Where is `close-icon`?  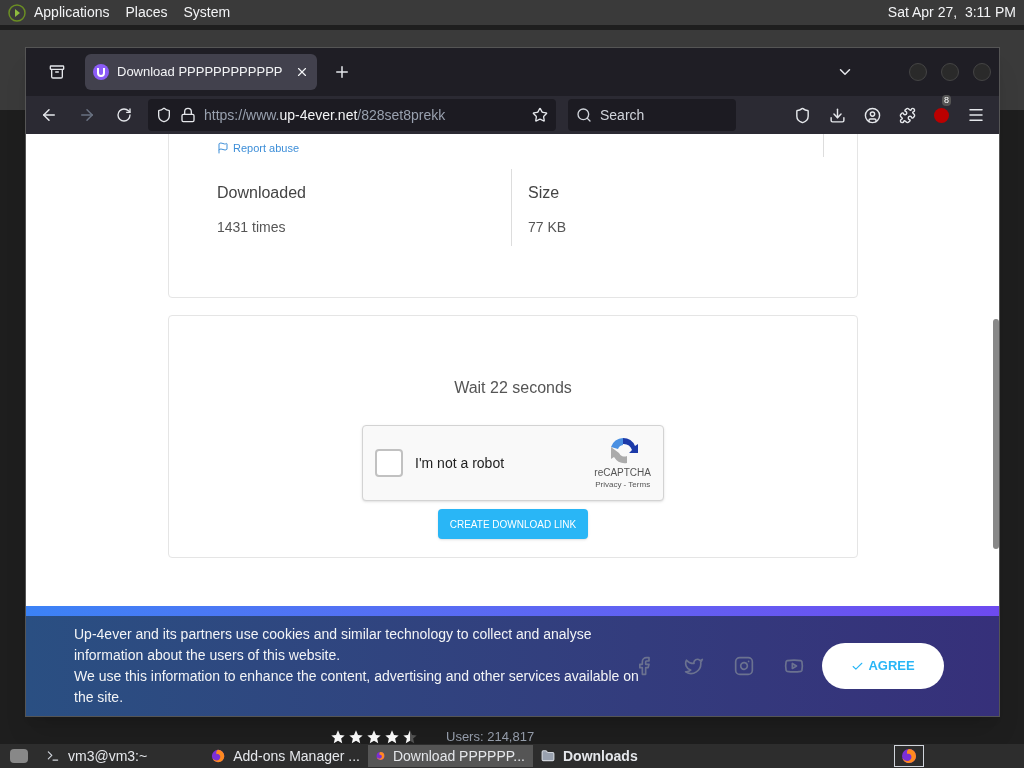
close-icon is located at coordinates (302, 72).